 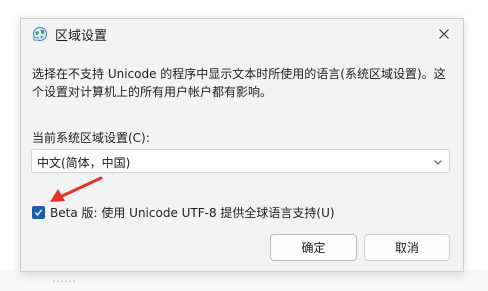 What do you see at coordinates (240, 161) in the screenshot?
I see `system-locale-dropdown: 中文(简体，中国)` at bounding box center [240, 161].